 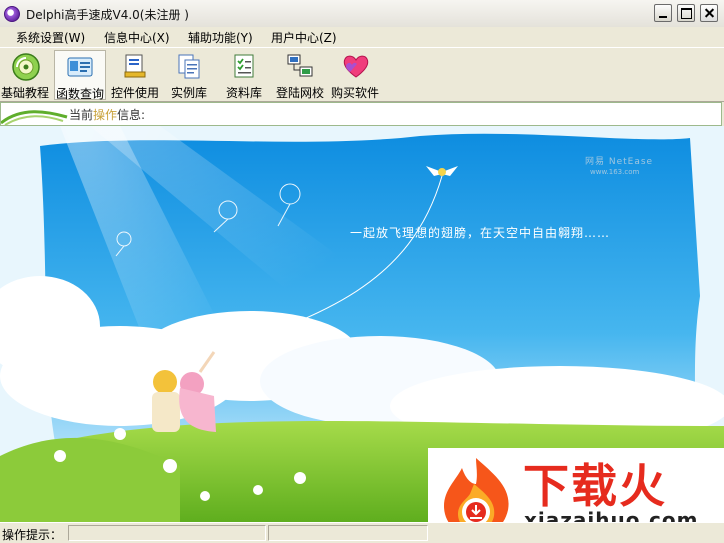 What do you see at coordinates (12, 14) in the screenshot?
I see `app-icon` at bounding box center [12, 14].